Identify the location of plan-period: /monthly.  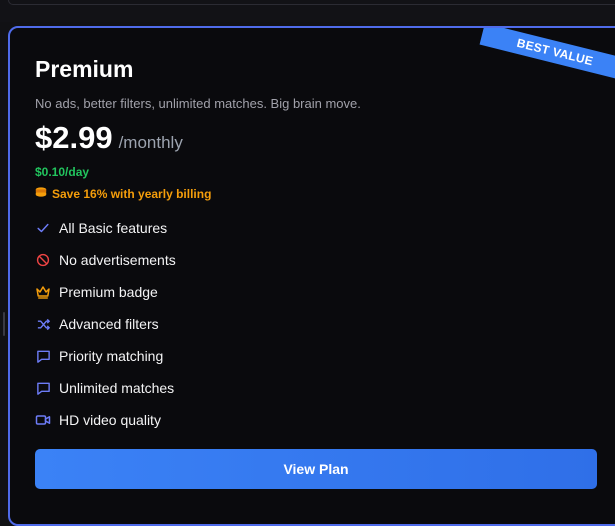
(150, 142).